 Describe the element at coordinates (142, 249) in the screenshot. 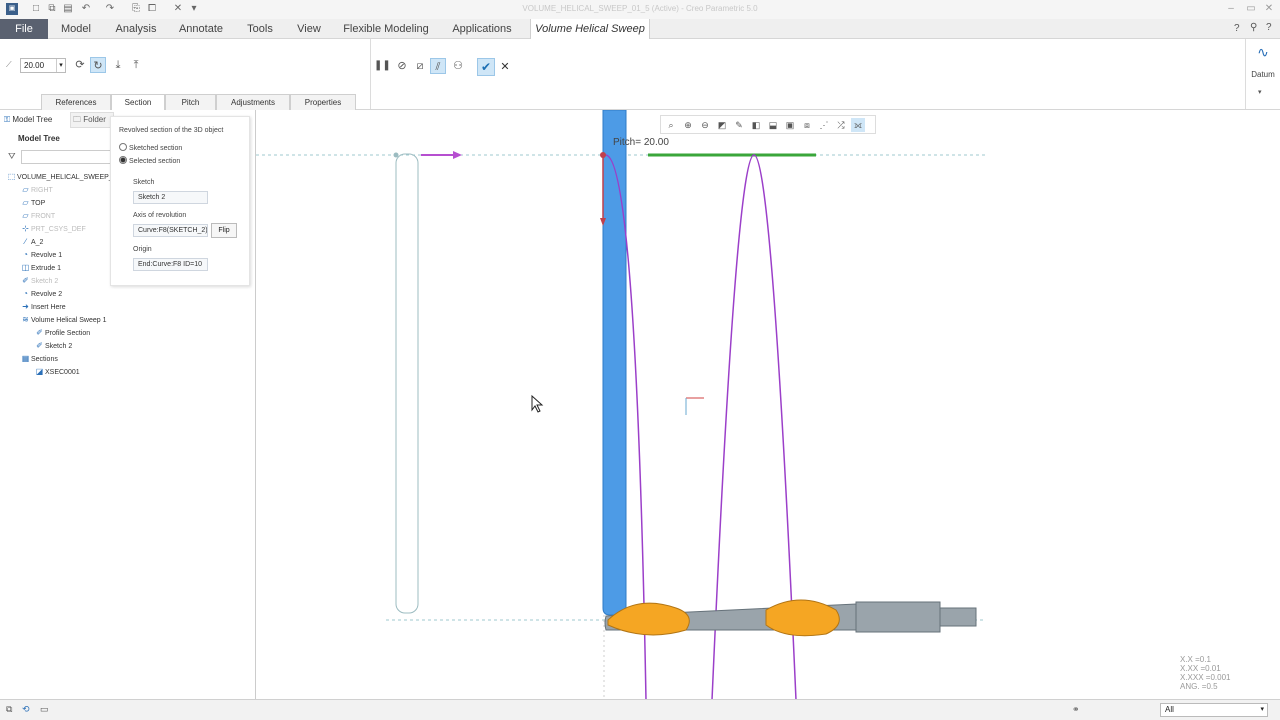

I see `origin-label: Origin` at that location.